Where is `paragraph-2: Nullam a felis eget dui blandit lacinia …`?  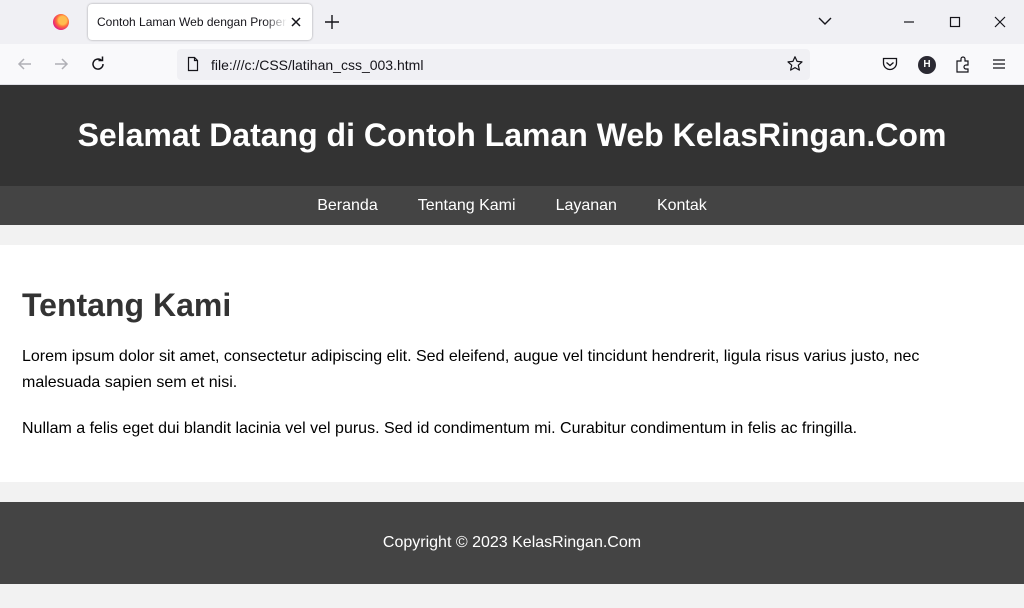
paragraph-2: Nullam a felis eget dui blandit lacinia … is located at coordinates (440, 428).